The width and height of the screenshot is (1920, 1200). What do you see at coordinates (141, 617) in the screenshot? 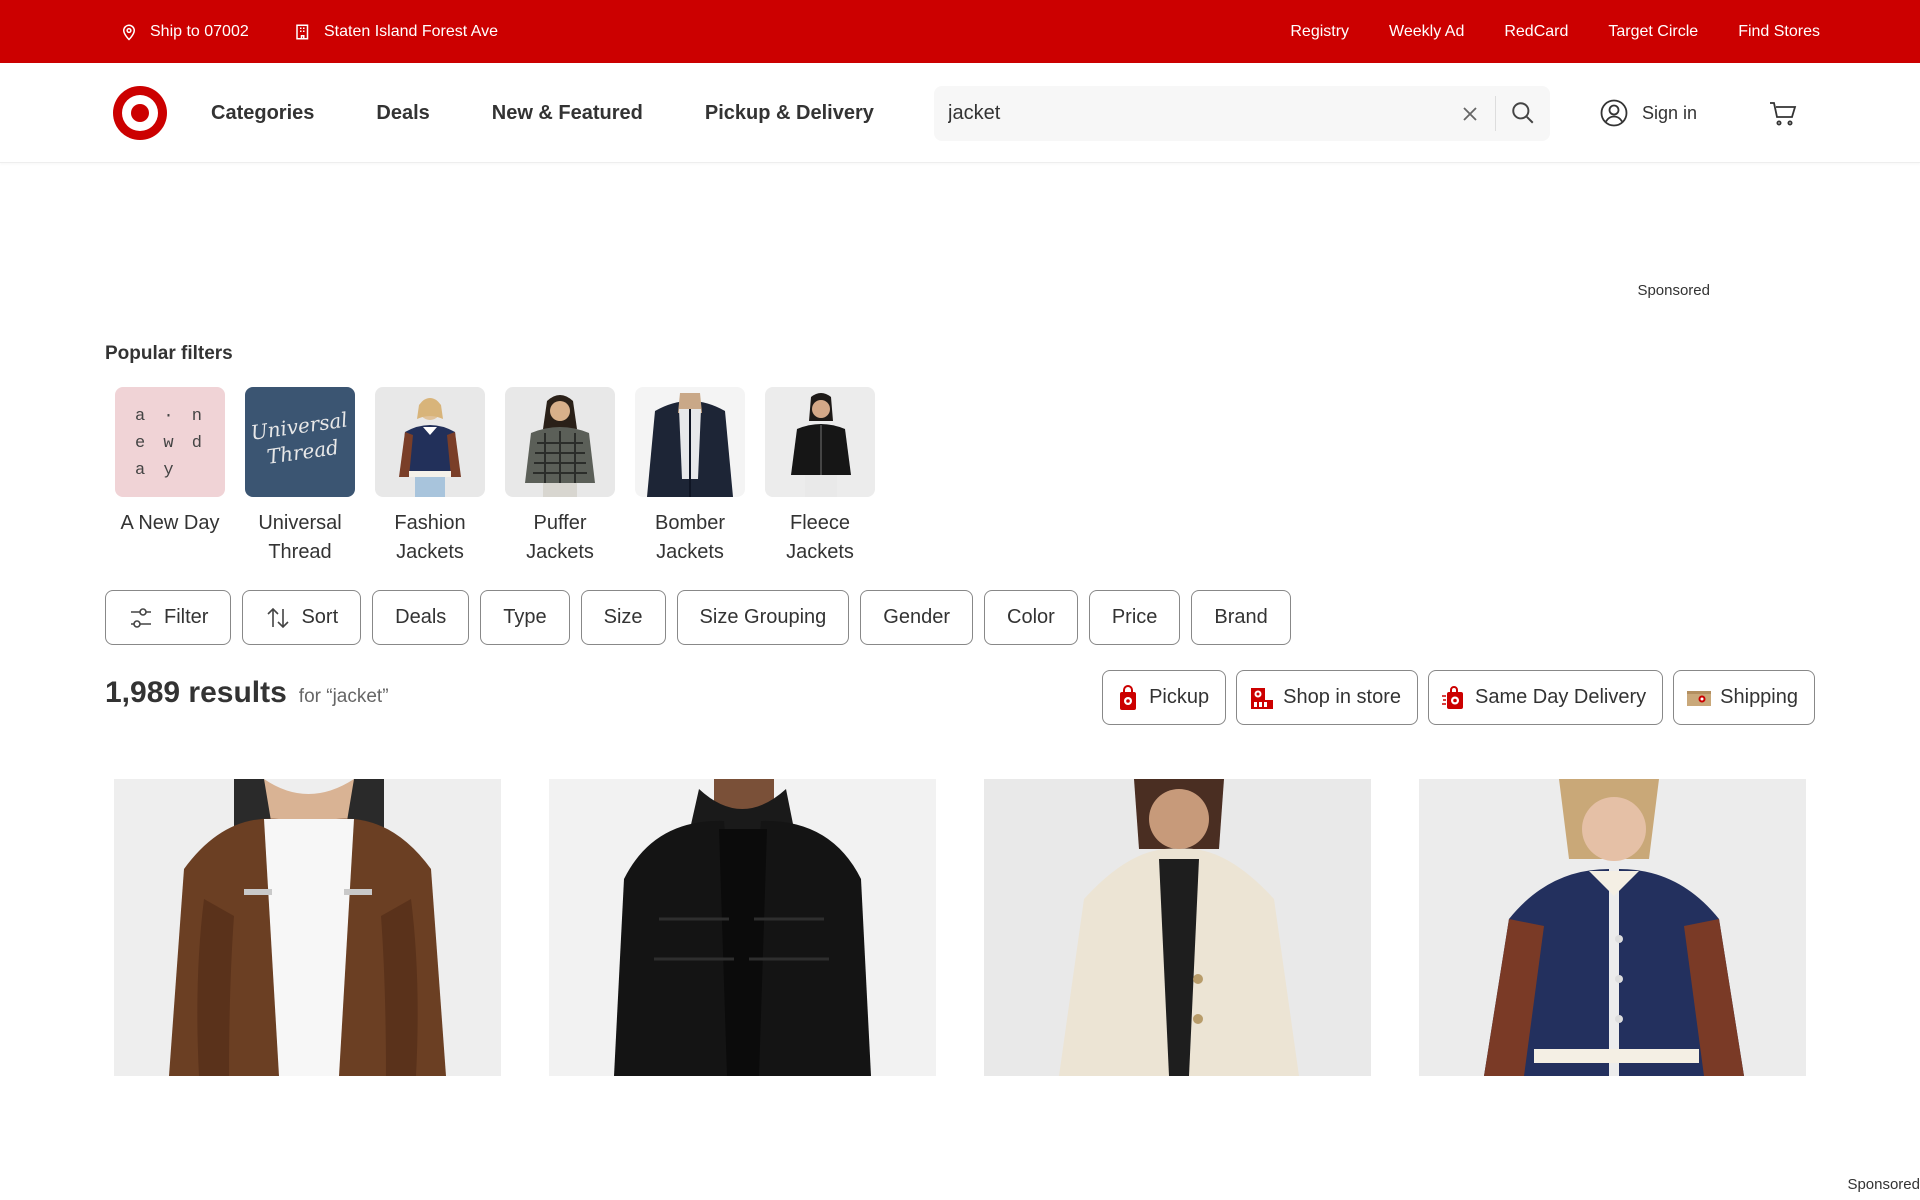
I see `sliders-icon` at bounding box center [141, 617].